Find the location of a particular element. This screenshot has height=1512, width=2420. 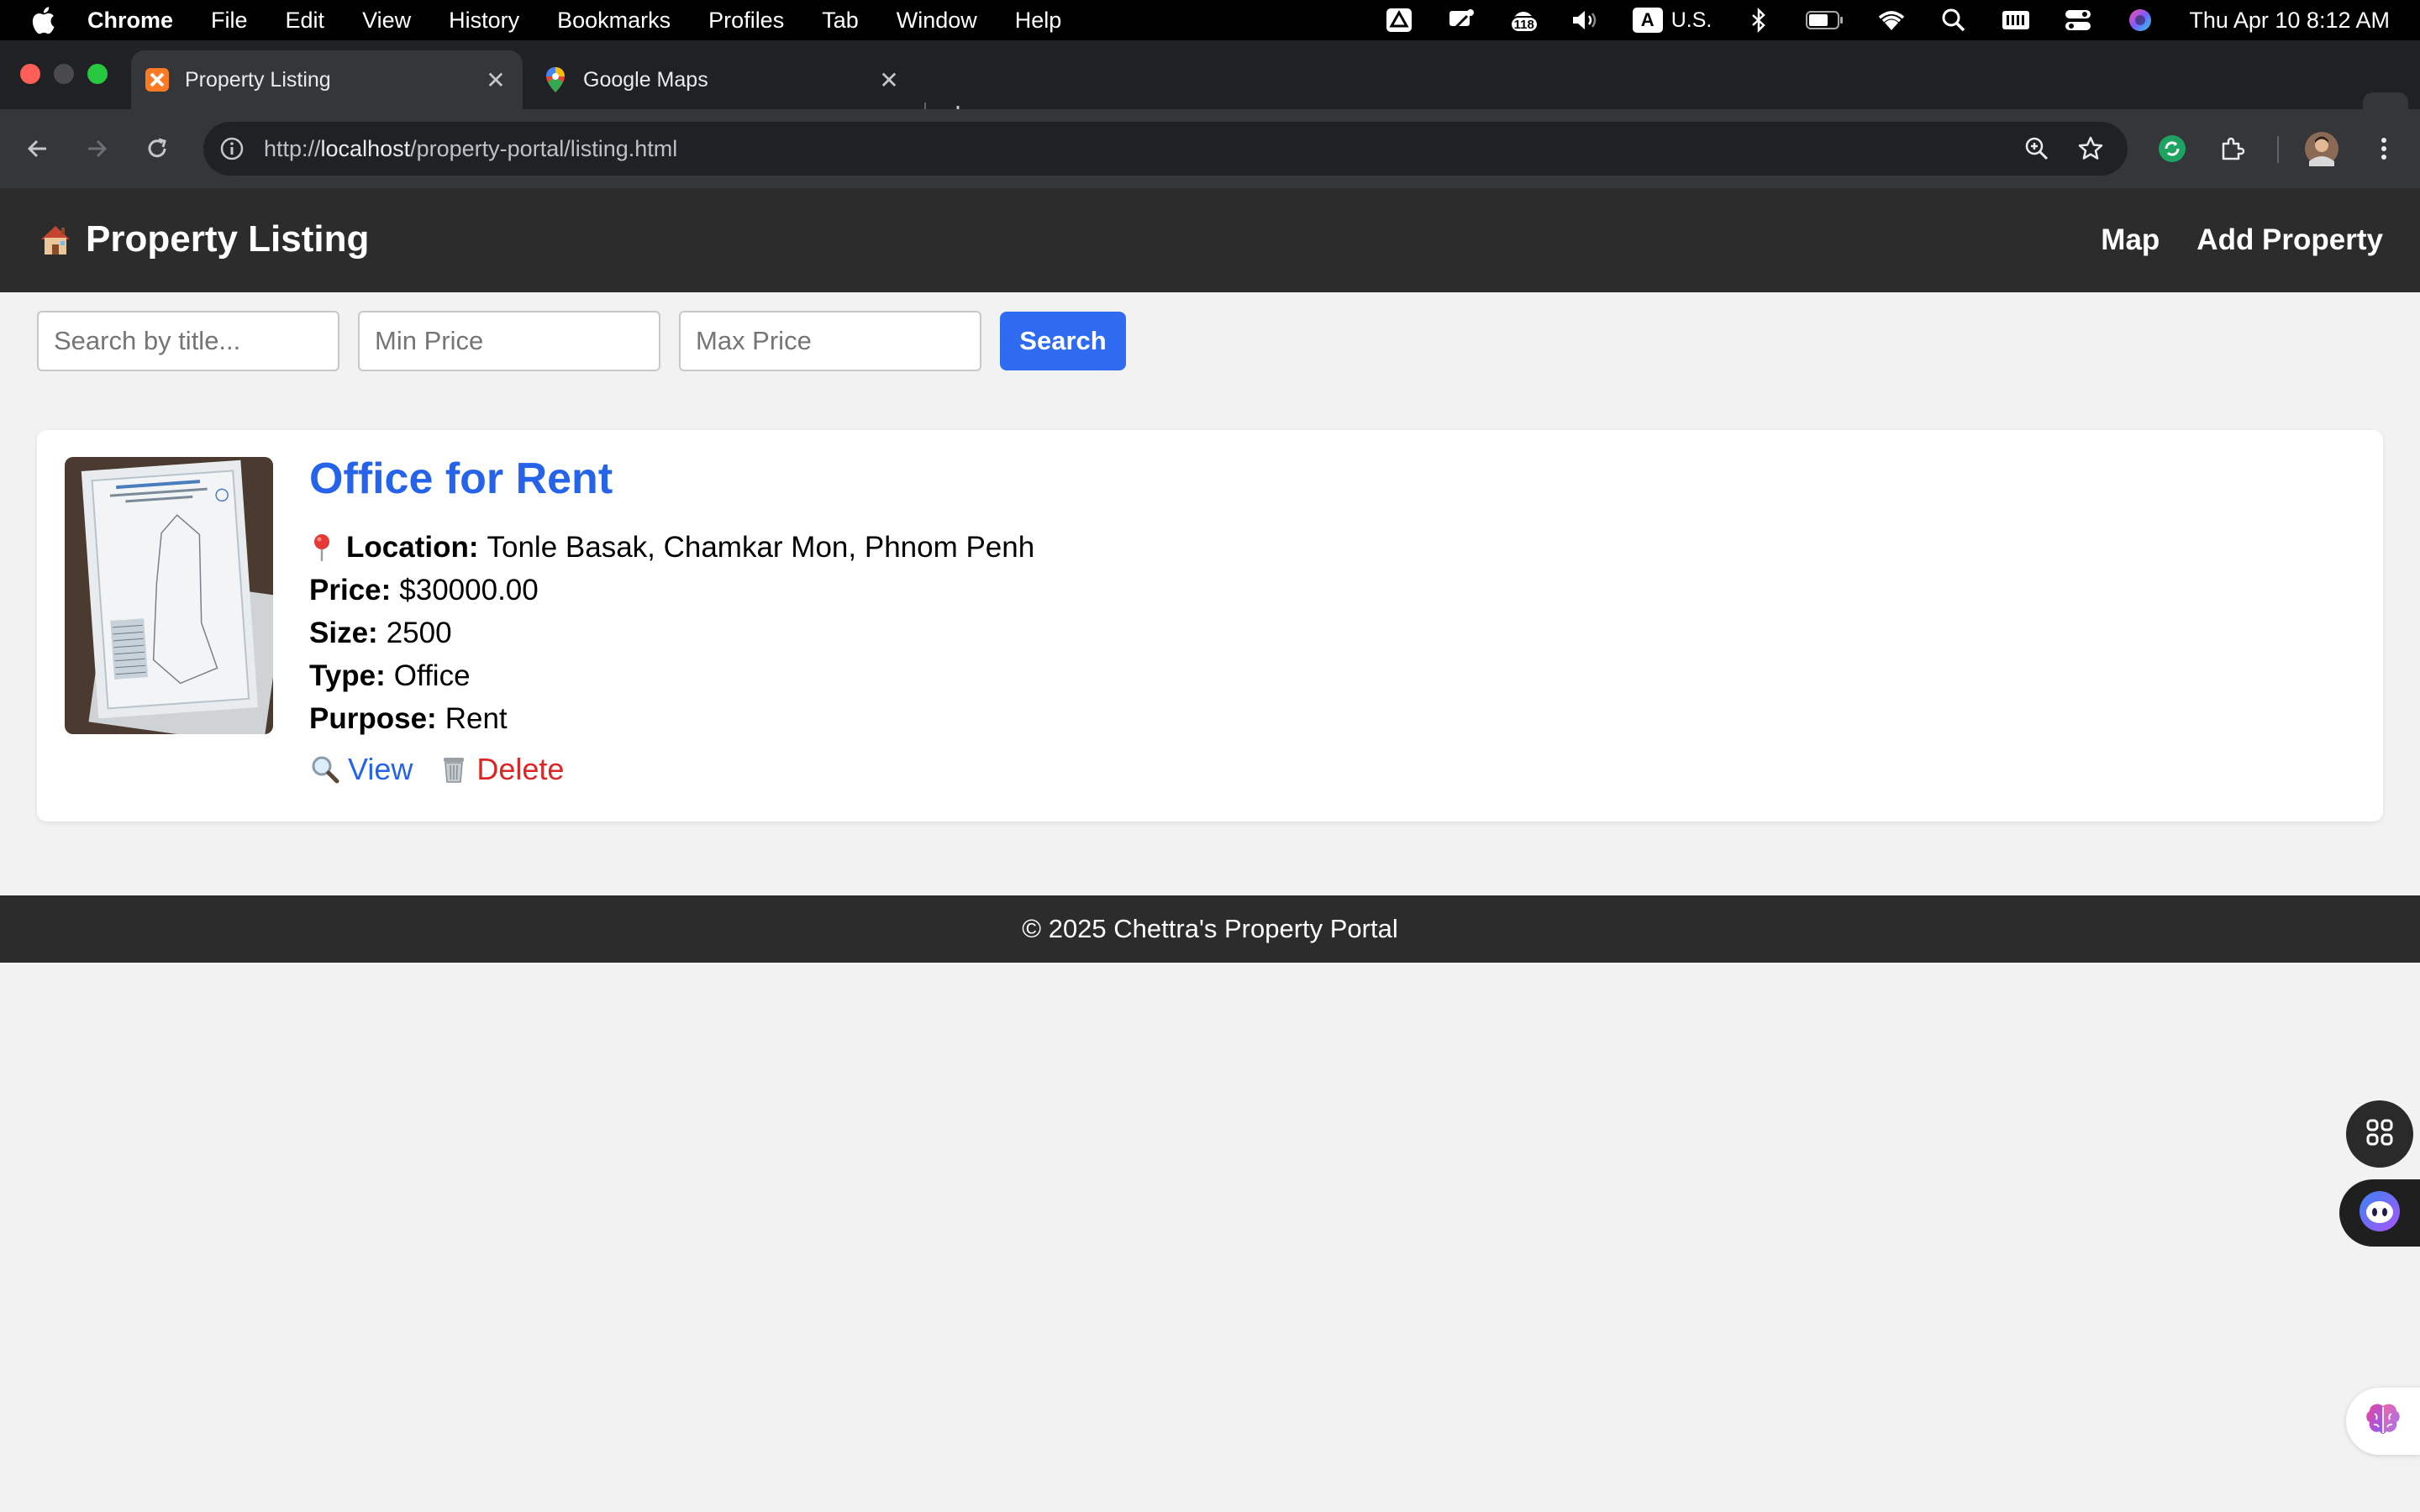

property-purpose: Purpose: Rent is located at coordinates (672, 718).